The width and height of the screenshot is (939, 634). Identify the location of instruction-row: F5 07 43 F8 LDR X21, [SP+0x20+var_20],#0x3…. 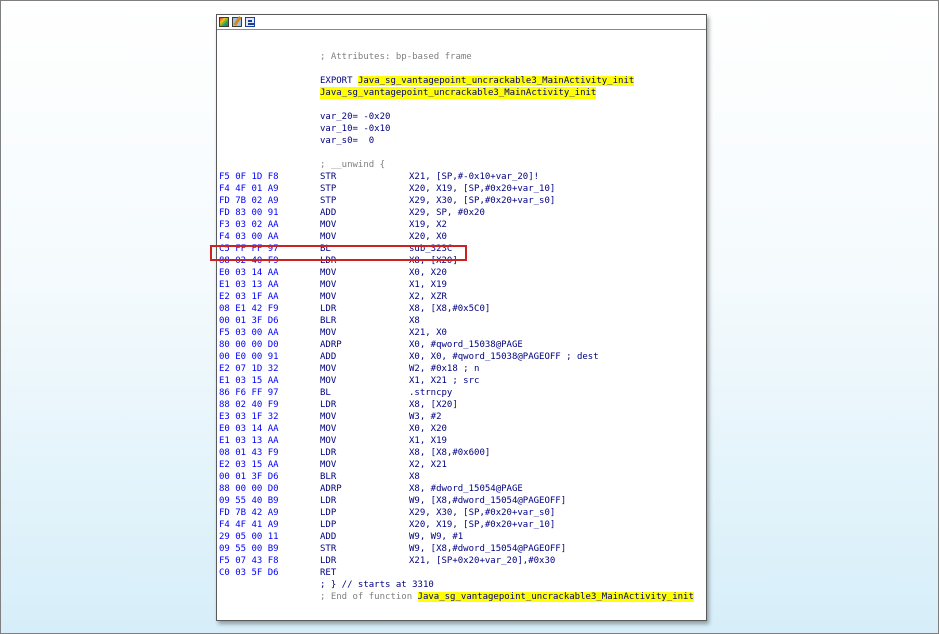
(462, 561).